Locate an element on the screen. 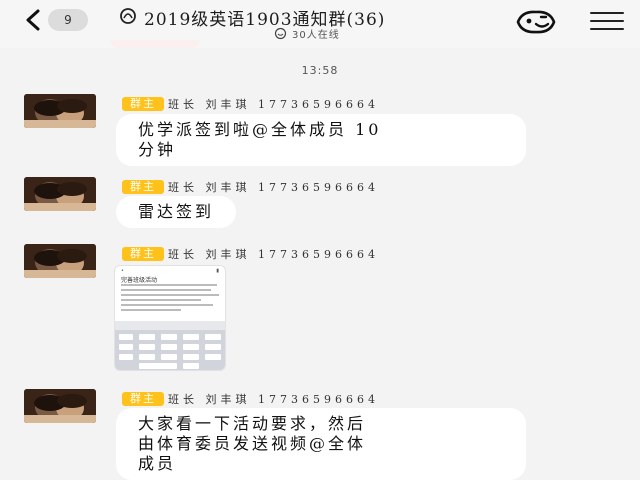  message-text-line: 由体育委员发送视频@全体 is located at coordinates (252, 443).